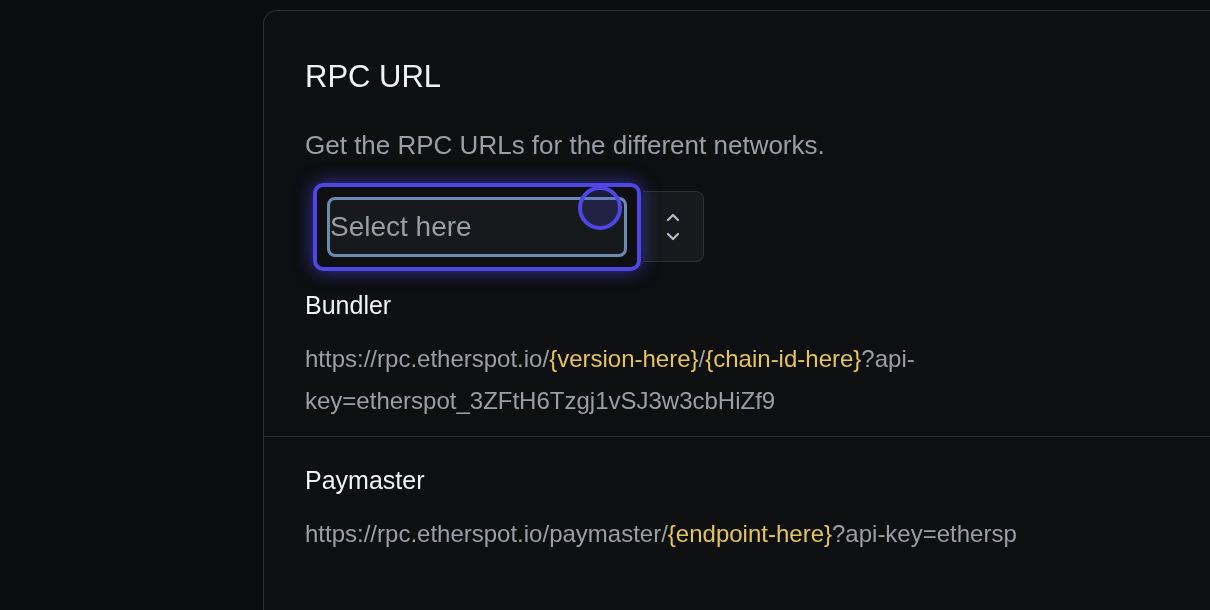  I want to click on select-toggle, so click(673, 226).